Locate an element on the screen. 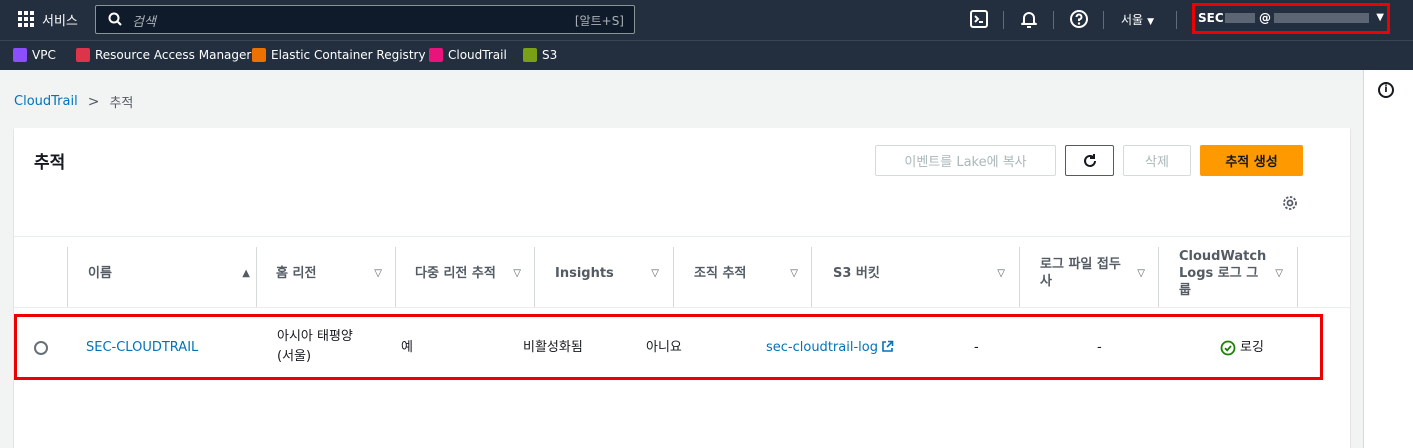 This screenshot has height=448, width=1413. cloudtrail-service-icon is located at coordinates (436, 55).